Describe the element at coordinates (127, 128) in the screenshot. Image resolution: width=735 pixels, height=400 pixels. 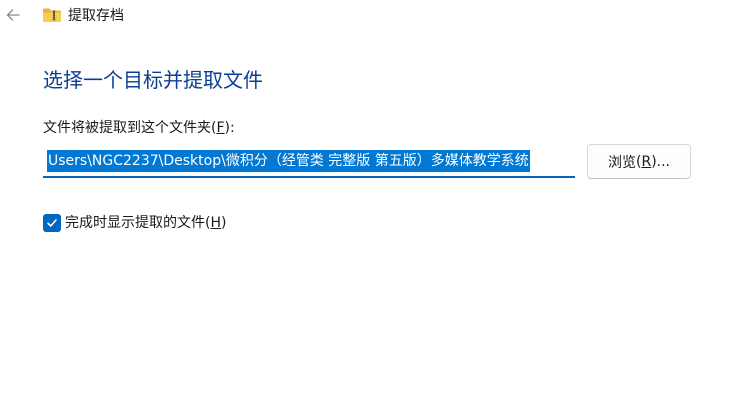
I see `destination-label-text: 文件将被提取到这个文件夹` at that location.